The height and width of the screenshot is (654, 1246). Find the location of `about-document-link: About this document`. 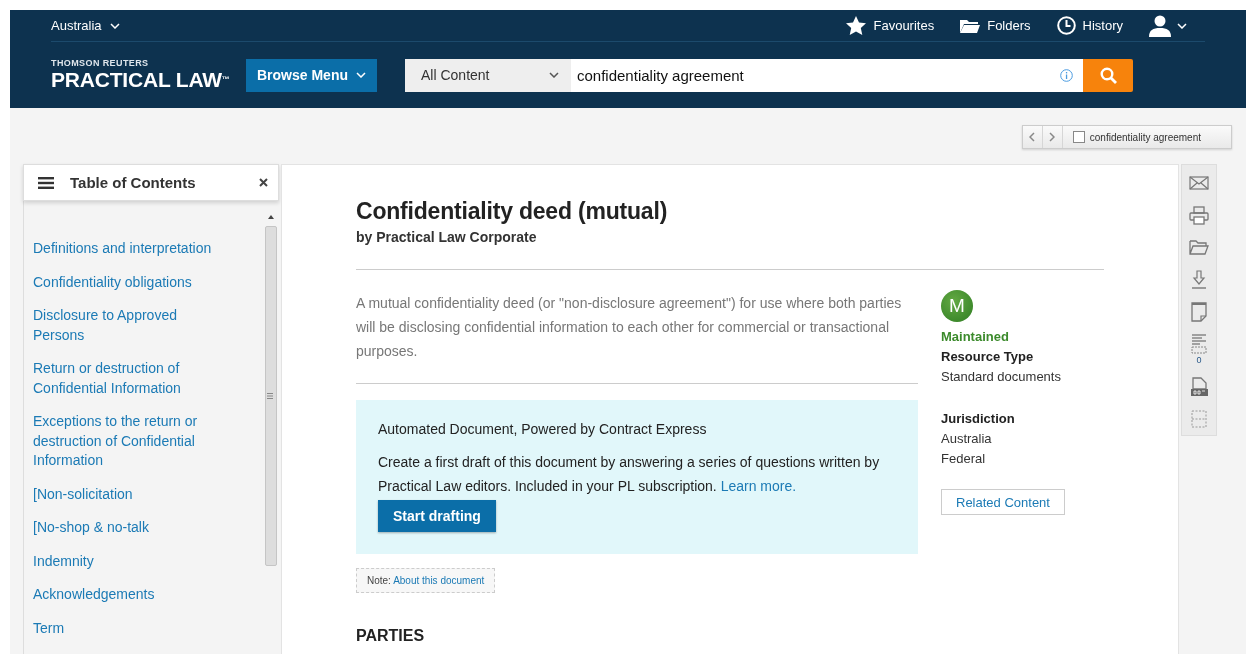

about-document-link: About this document is located at coordinates (439, 580).